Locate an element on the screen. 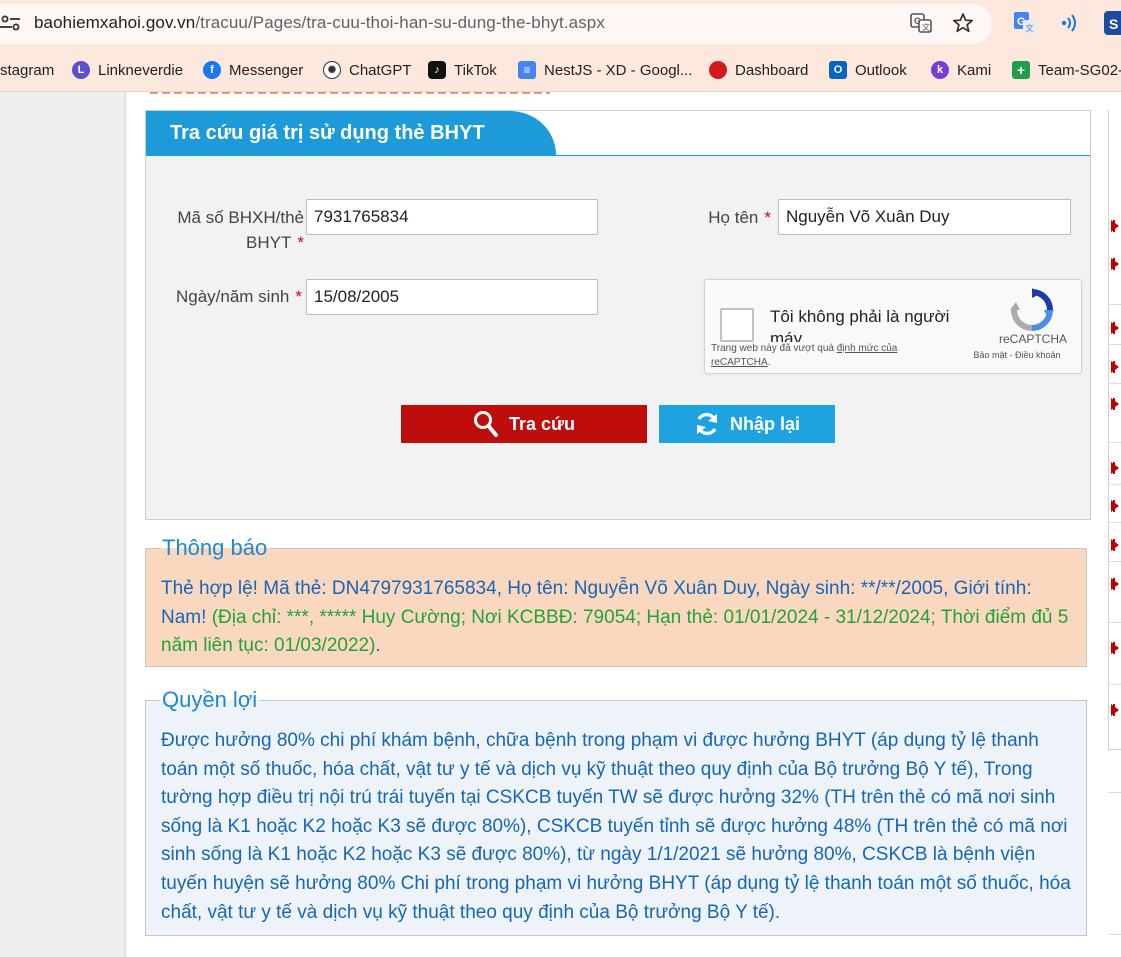 The height and width of the screenshot is (957, 1121). card-number-input: 7931765834 is located at coordinates (452, 217).